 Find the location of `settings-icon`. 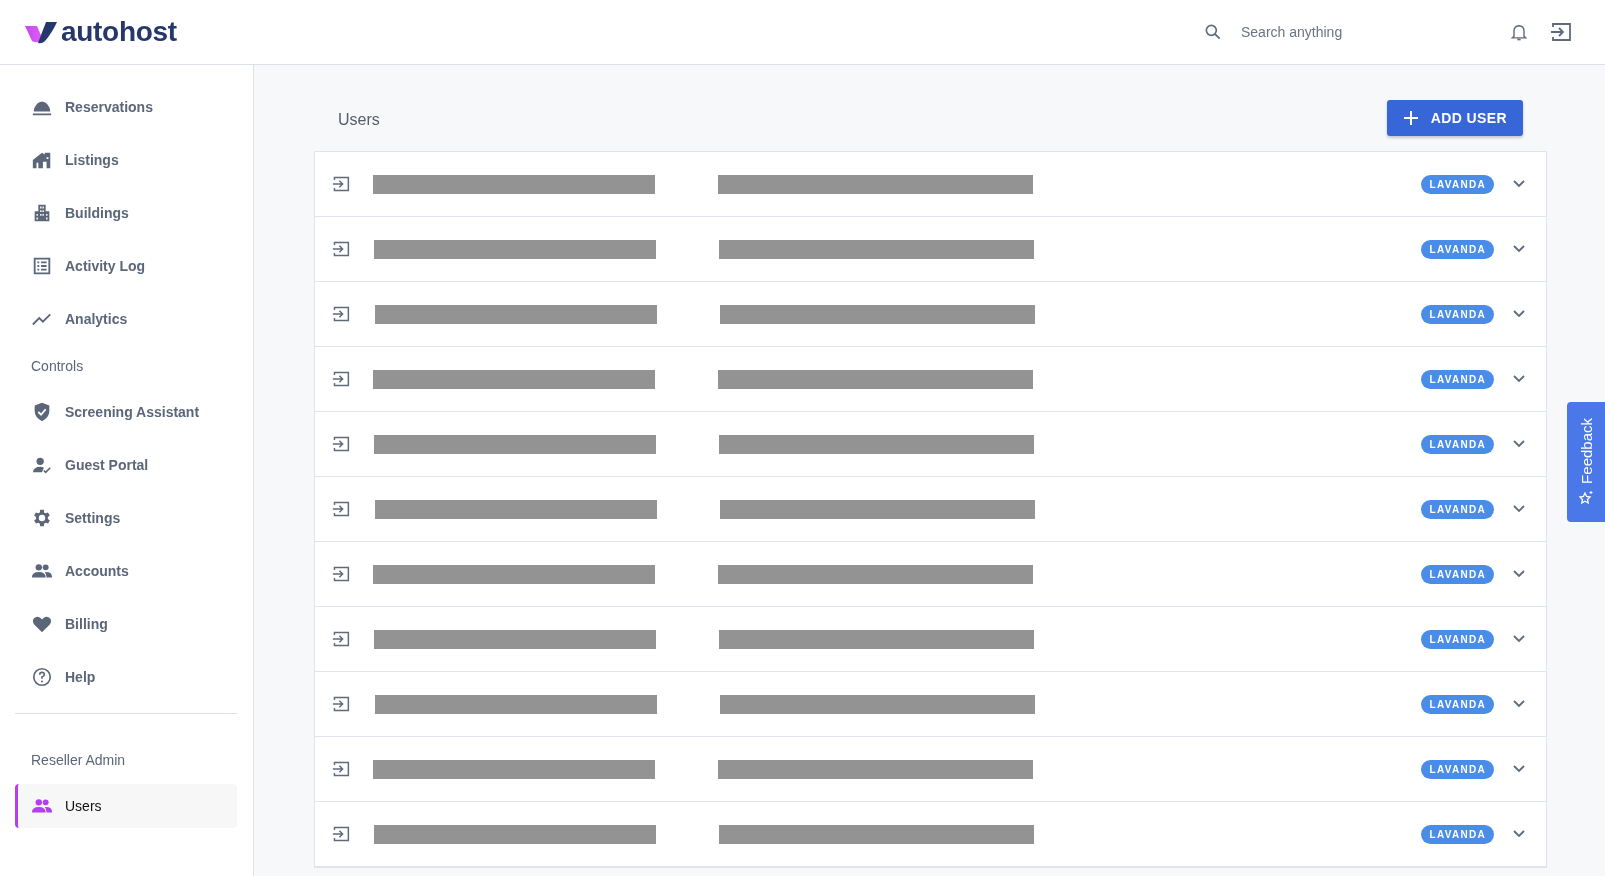

settings-icon is located at coordinates (42, 518).